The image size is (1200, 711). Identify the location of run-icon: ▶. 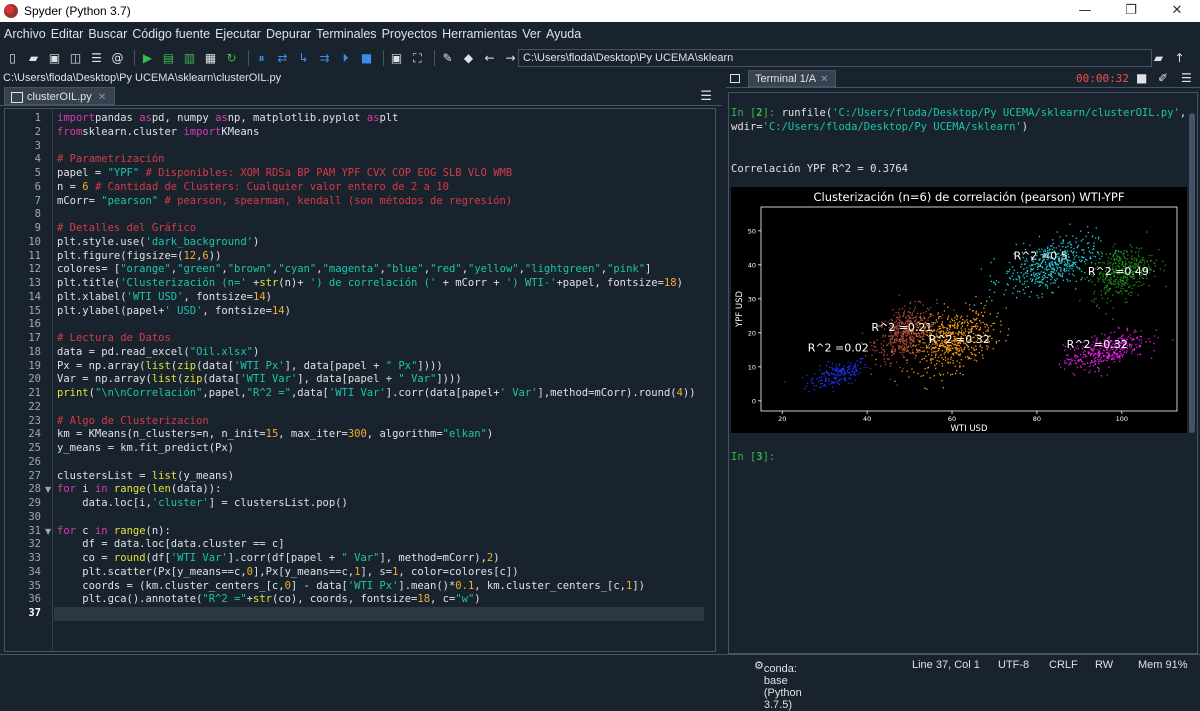
(147, 58).